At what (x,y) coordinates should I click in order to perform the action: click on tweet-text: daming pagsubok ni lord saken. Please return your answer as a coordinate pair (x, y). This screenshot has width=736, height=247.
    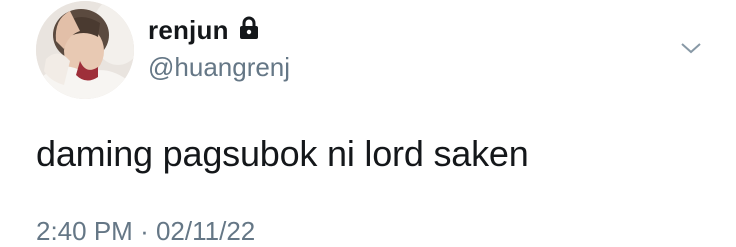
    Looking at the image, I should click on (282, 153).